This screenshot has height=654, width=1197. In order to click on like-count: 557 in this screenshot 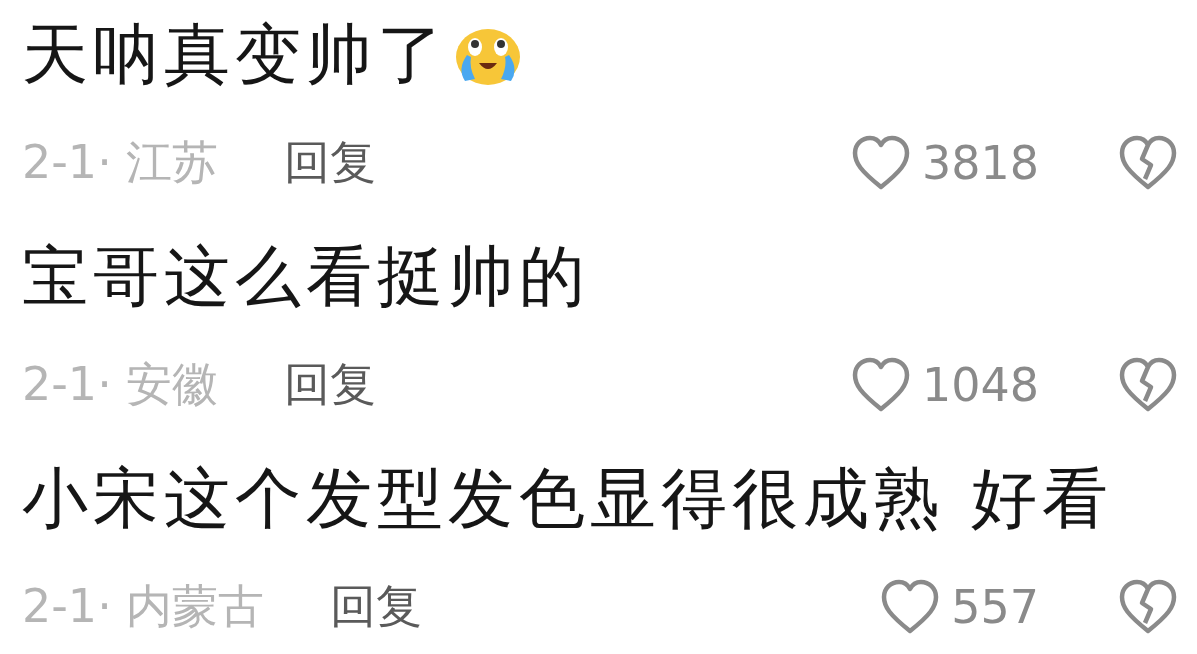, I will do `click(995, 607)`.